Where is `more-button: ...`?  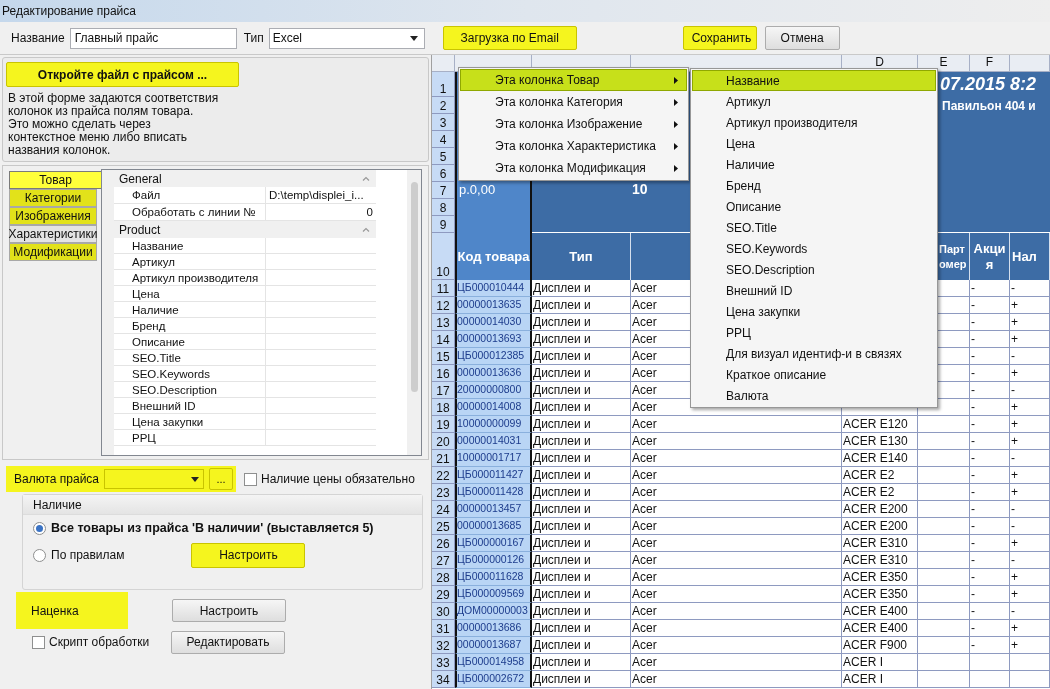
more-button: ... is located at coordinates (221, 479).